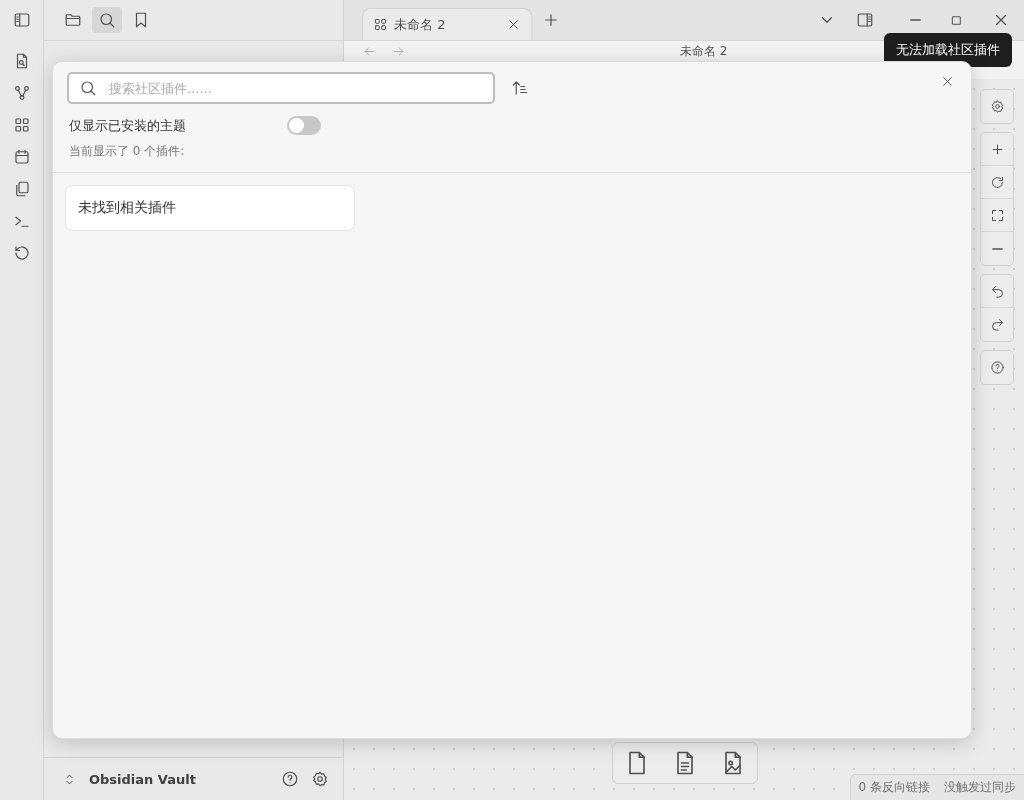 This screenshot has width=1024, height=800. What do you see at coordinates (997, 248) in the screenshot?
I see `minus-icon` at bounding box center [997, 248].